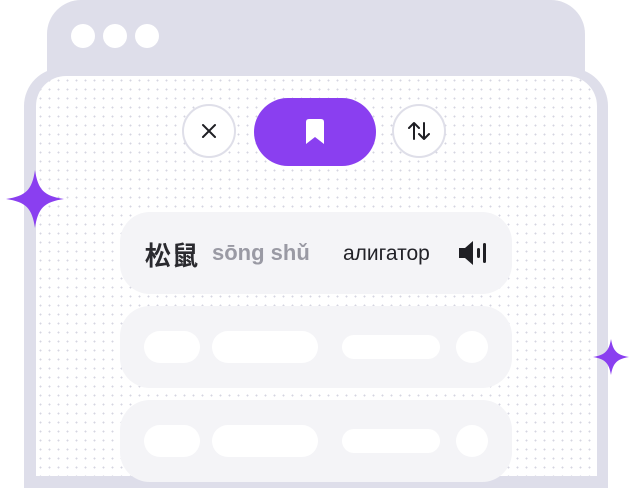  I want to click on word-hanzi: 松鼠, so click(172, 257).